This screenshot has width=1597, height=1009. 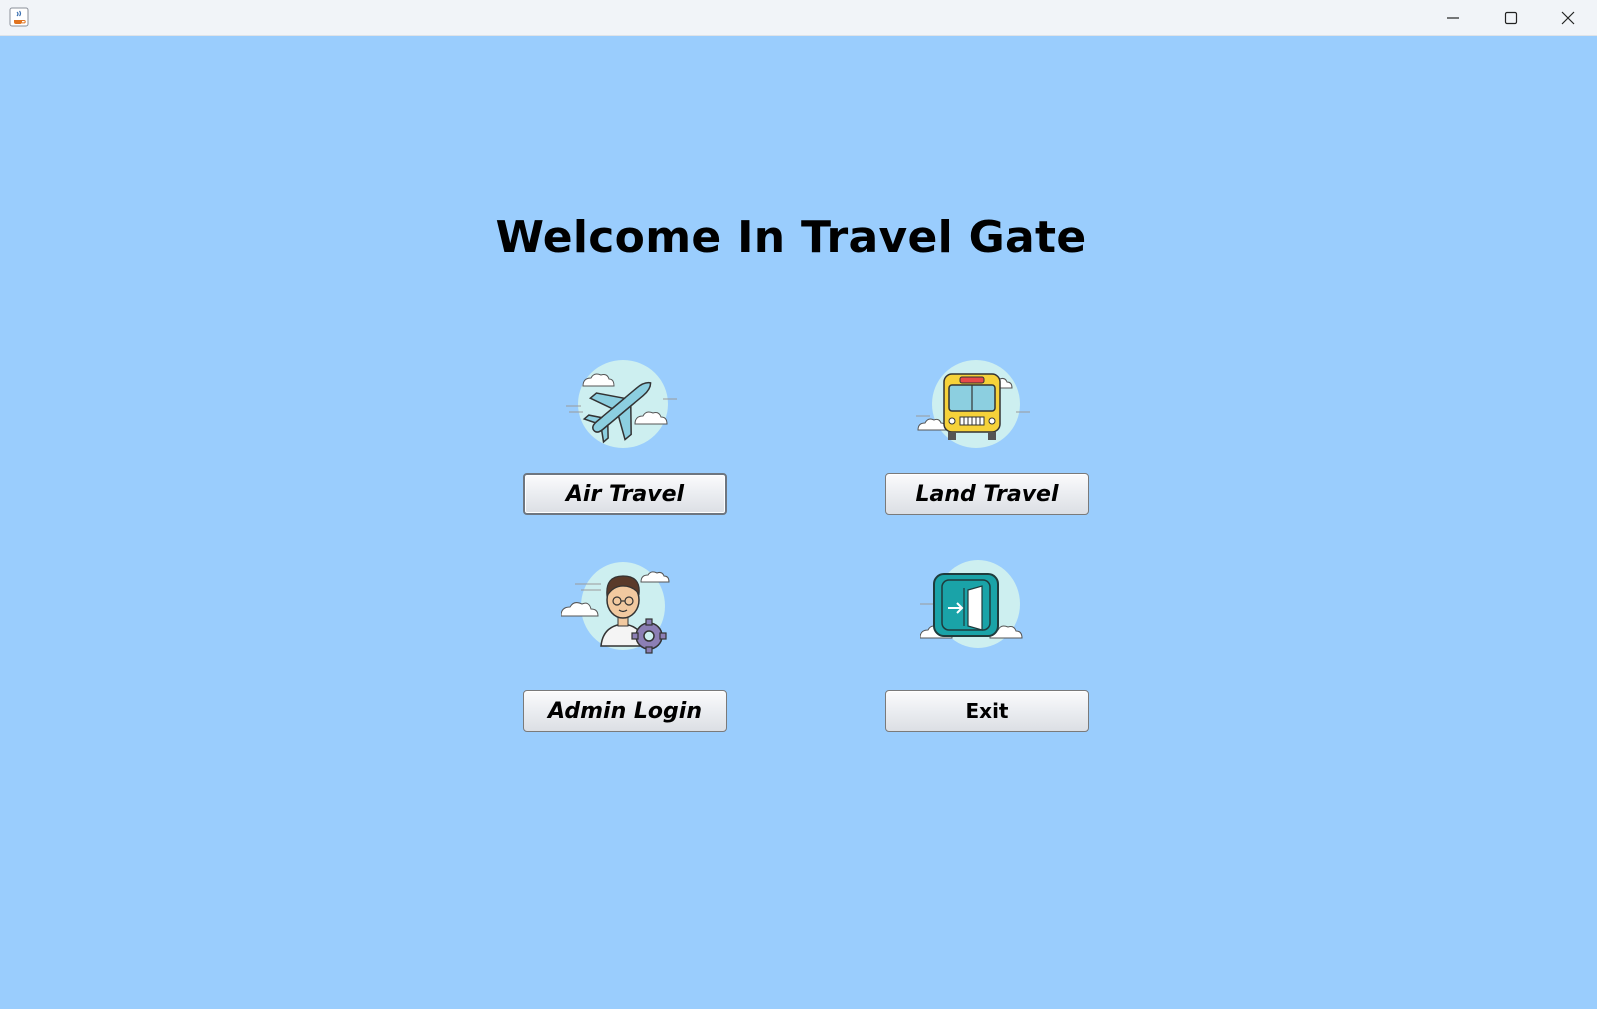 I want to click on exit-door-icon, so click(x=971, y=604).